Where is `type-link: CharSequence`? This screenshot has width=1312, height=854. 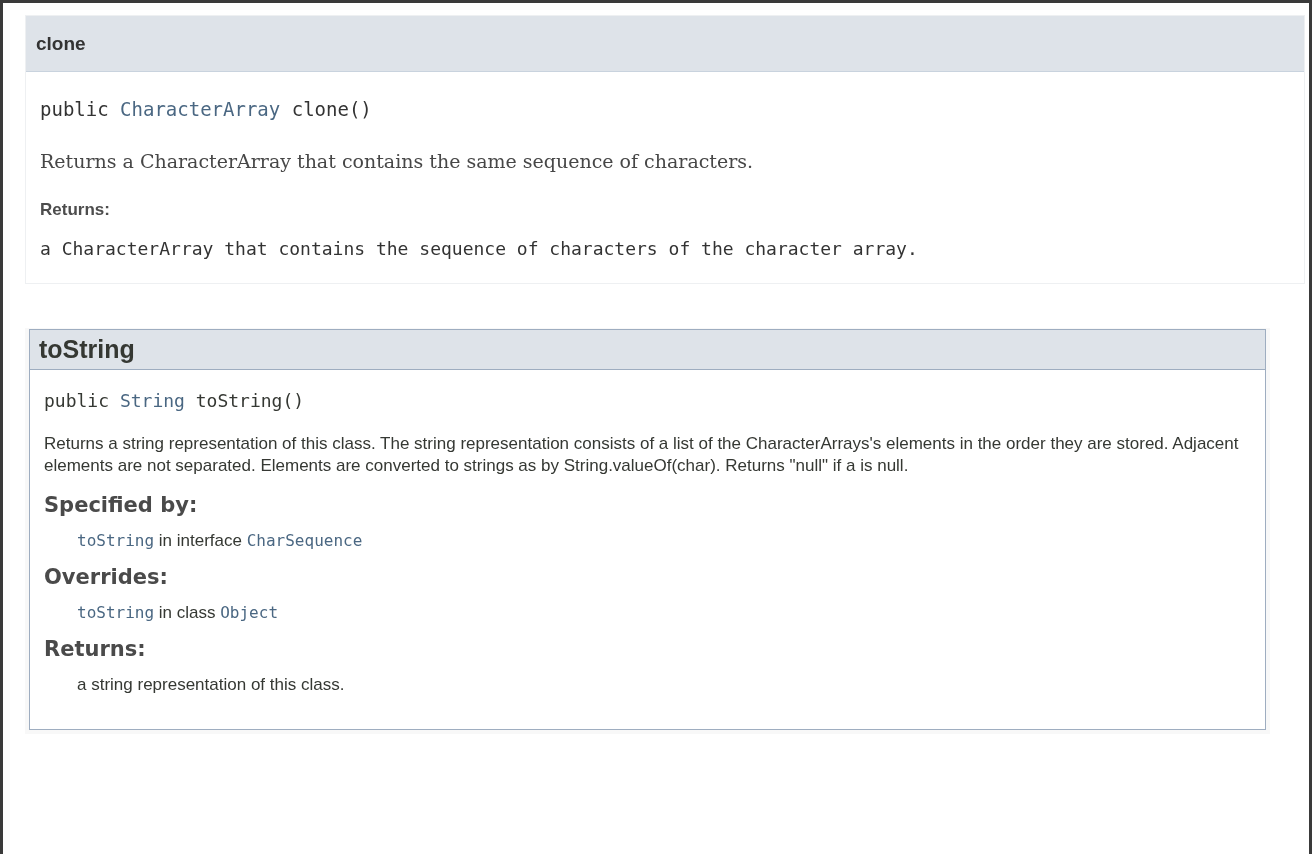
type-link: CharSequence is located at coordinates (304, 540).